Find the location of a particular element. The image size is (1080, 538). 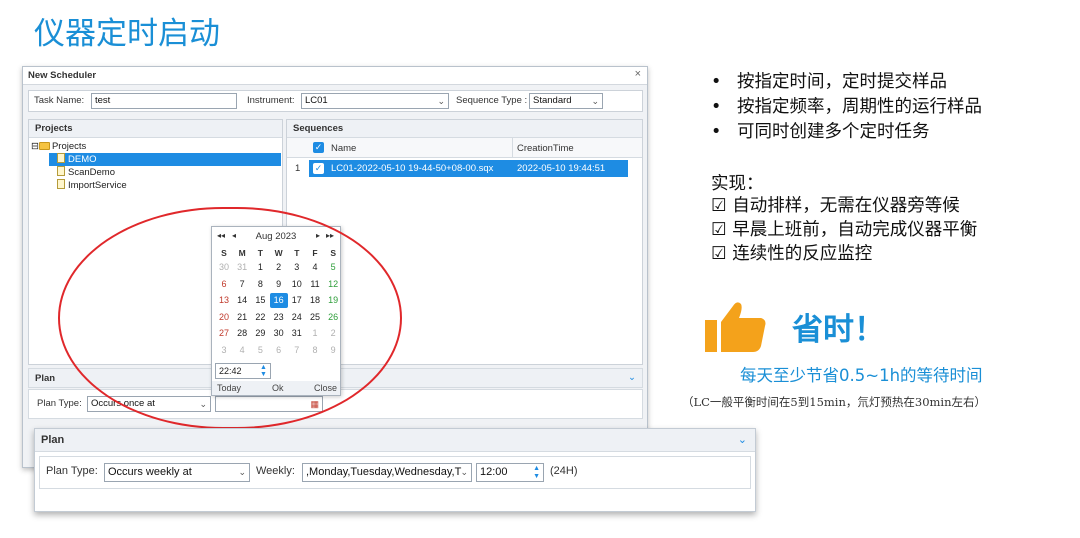

time-input: 12:00 ▲ ▼ is located at coordinates (510, 472).